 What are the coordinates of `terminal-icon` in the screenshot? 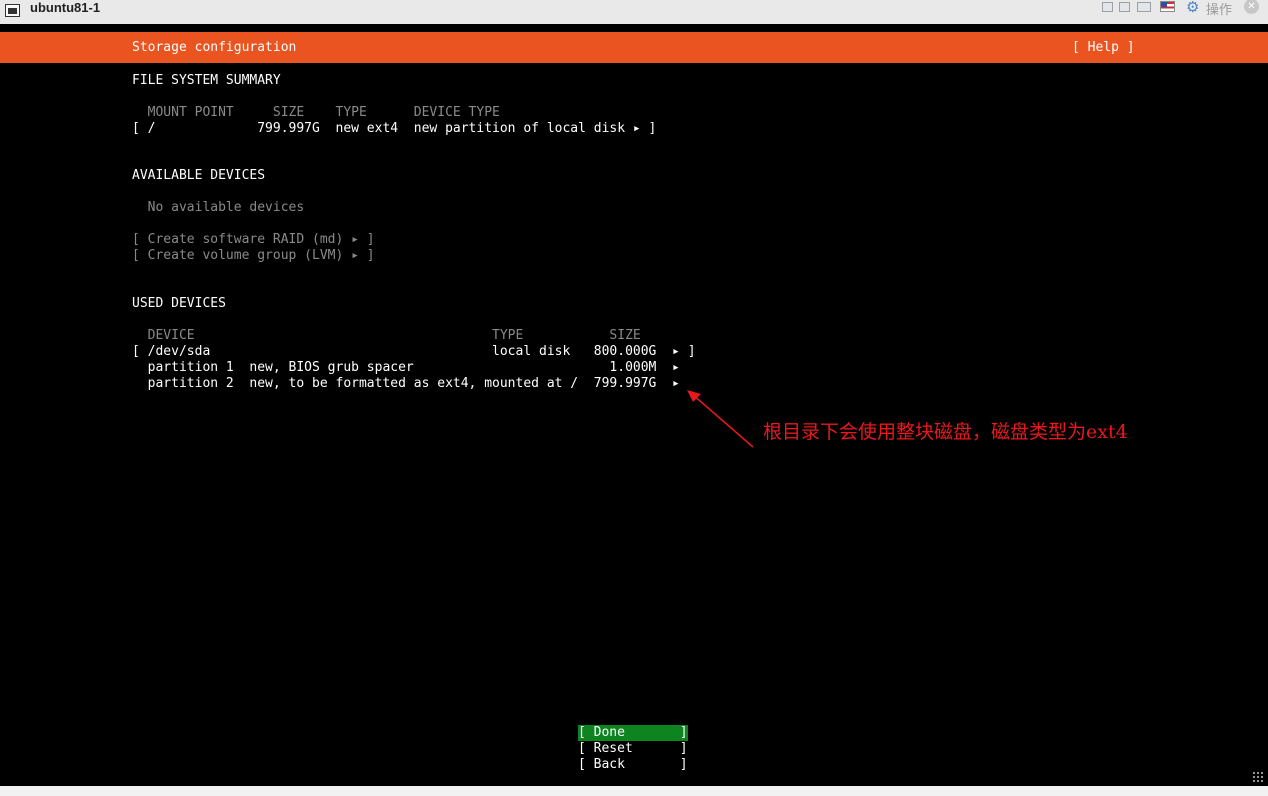 It's located at (12, 10).